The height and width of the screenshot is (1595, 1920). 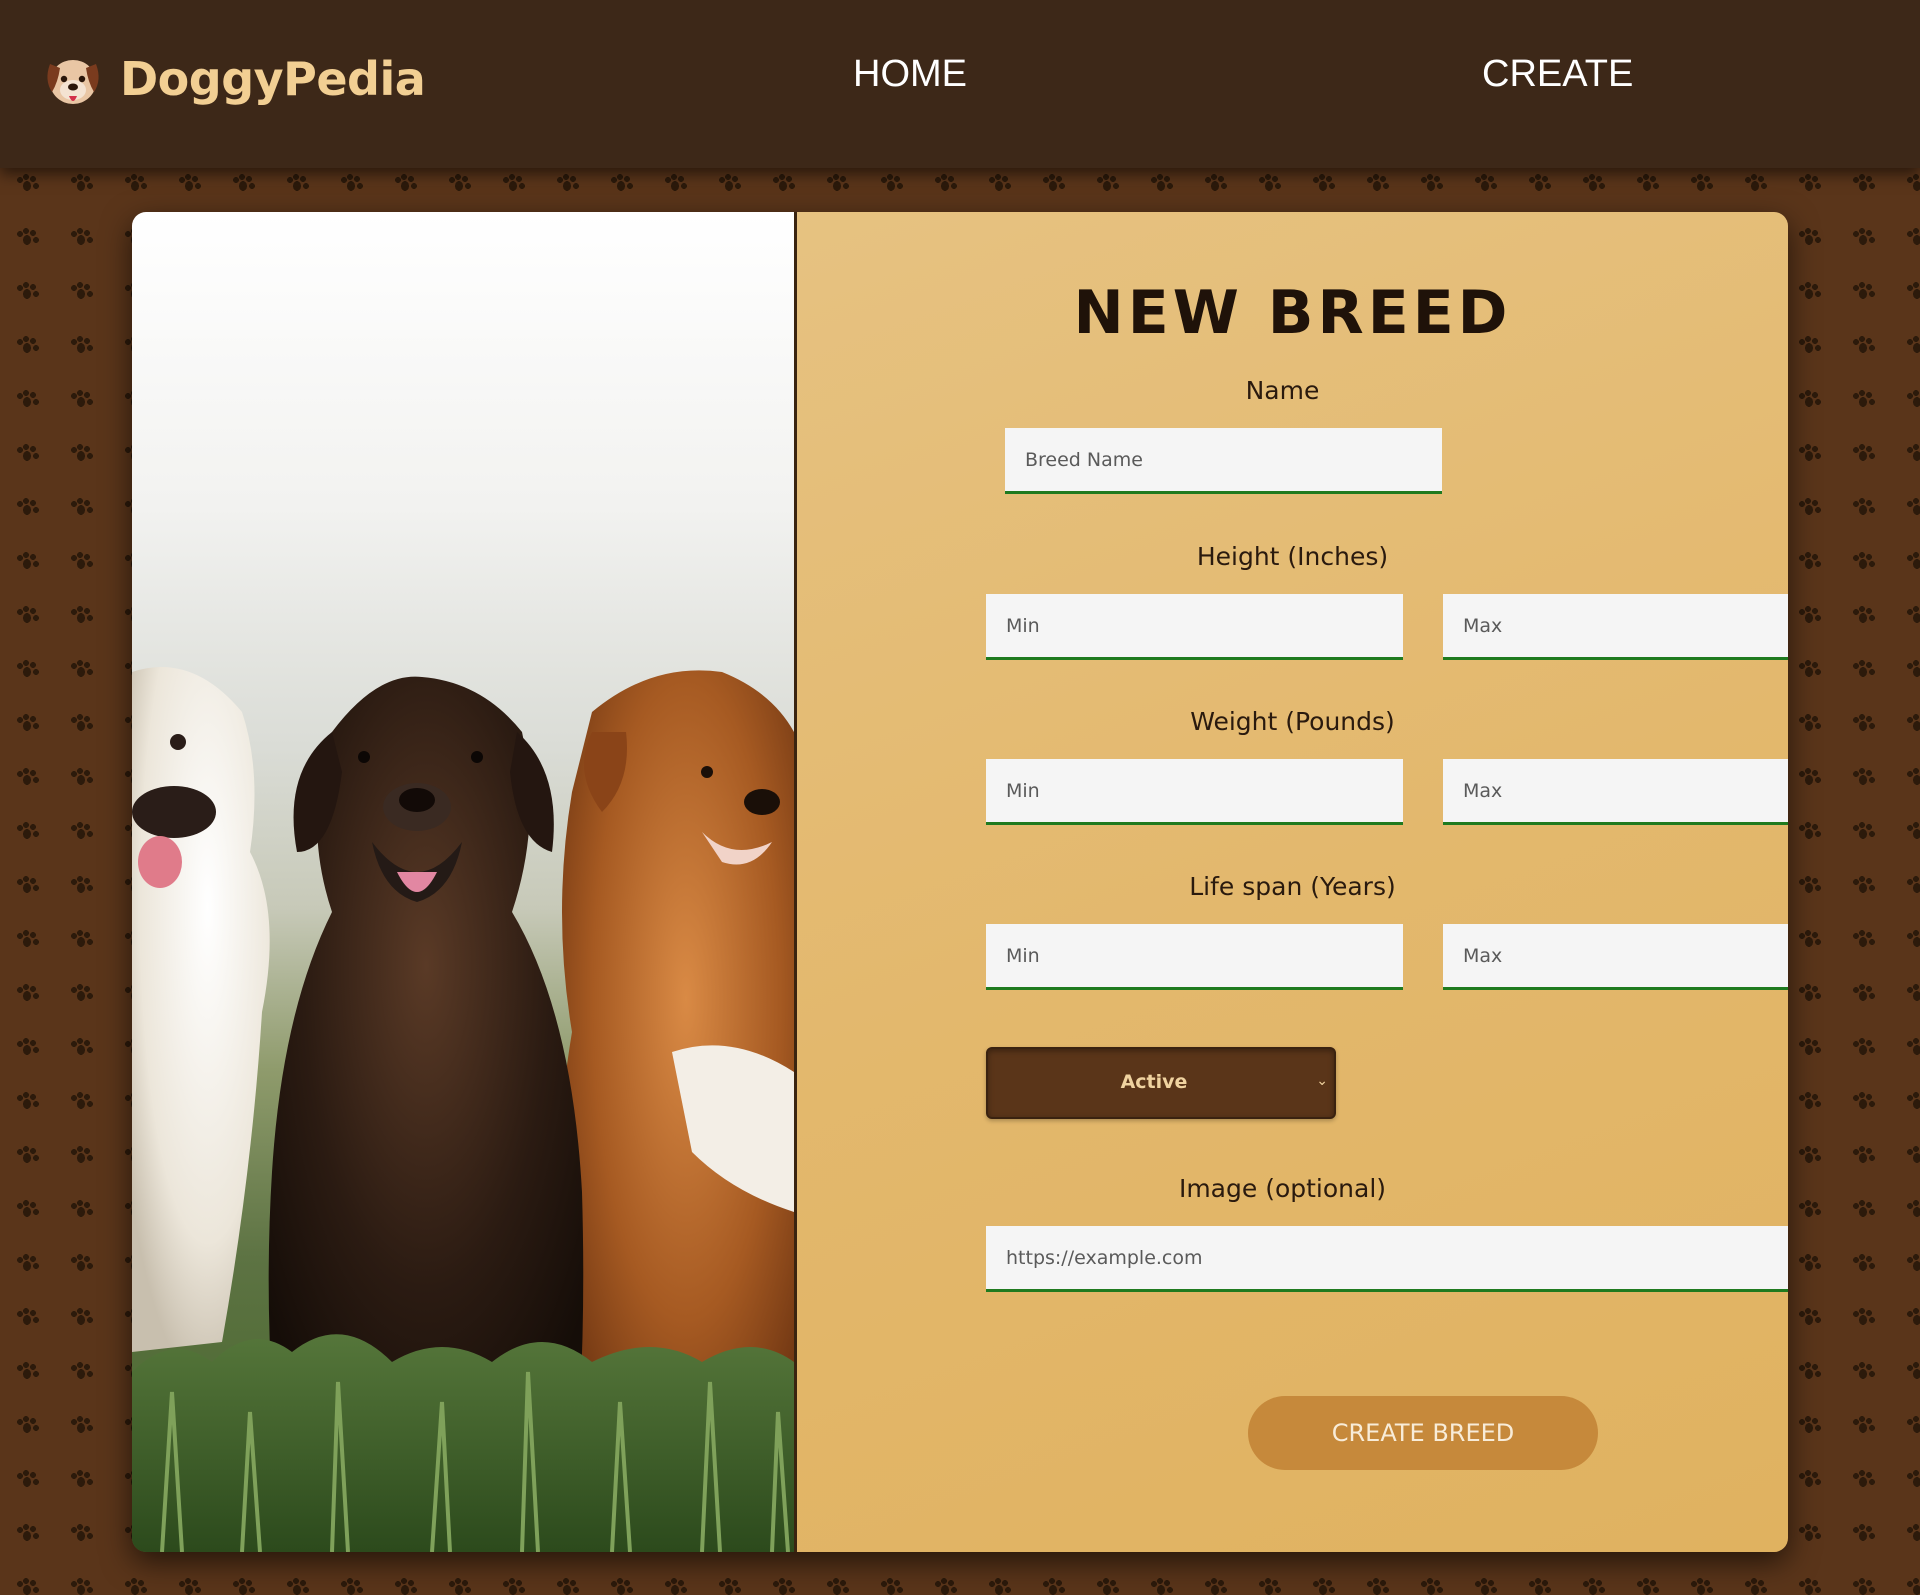 I want to click on name-label: Name, so click(x=1282, y=390).